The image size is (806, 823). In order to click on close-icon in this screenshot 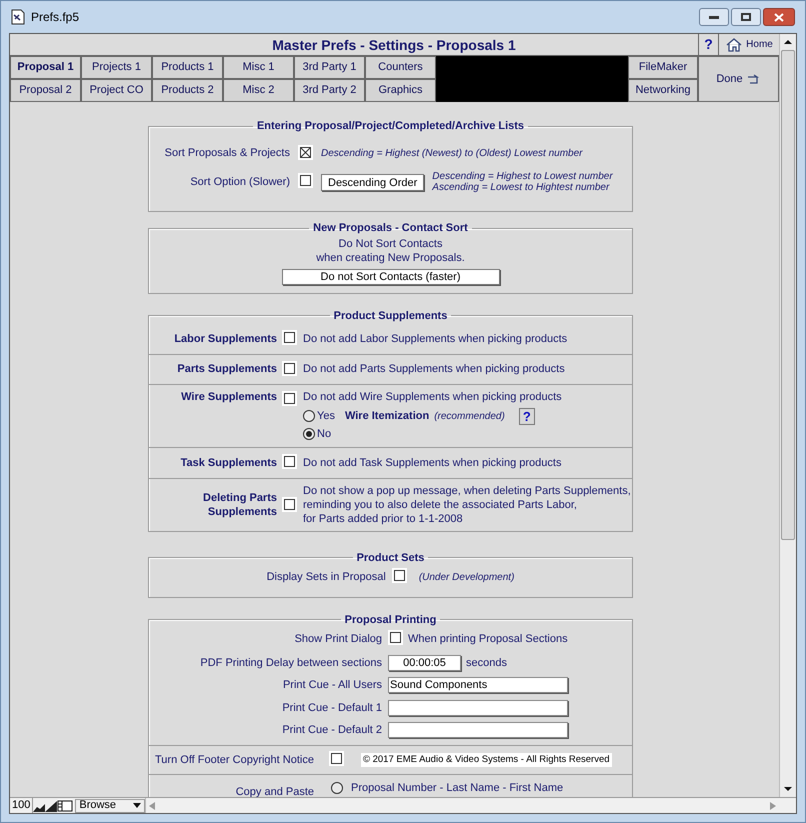, I will do `click(779, 17)`.